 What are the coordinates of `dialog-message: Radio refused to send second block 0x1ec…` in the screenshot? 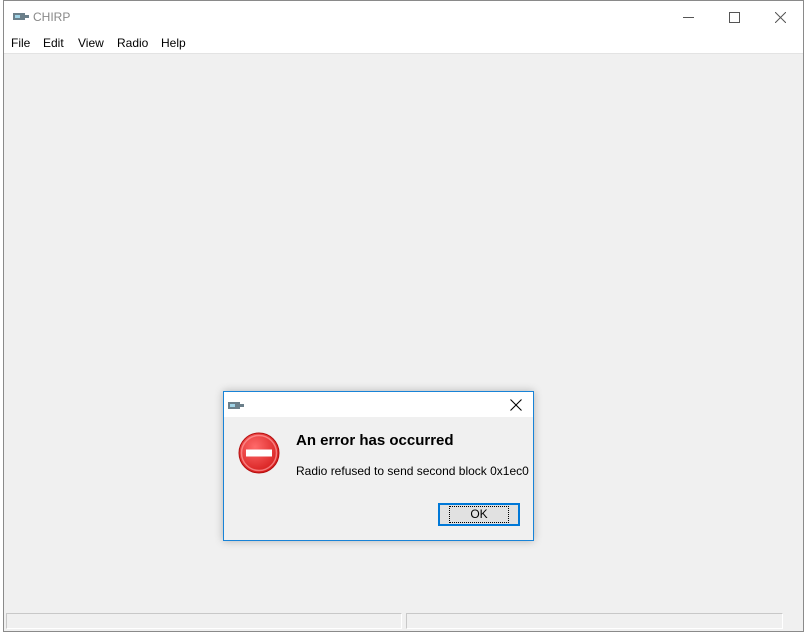 It's located at (412, 471).